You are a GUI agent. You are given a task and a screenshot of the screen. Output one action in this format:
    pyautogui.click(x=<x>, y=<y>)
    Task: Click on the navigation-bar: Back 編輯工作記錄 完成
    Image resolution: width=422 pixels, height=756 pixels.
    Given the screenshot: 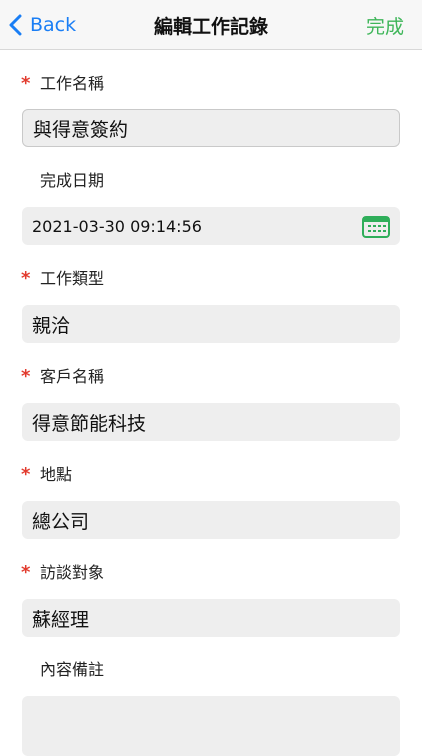 What is the action you would take?
    pyautogui.click(x=211, y=25)
    